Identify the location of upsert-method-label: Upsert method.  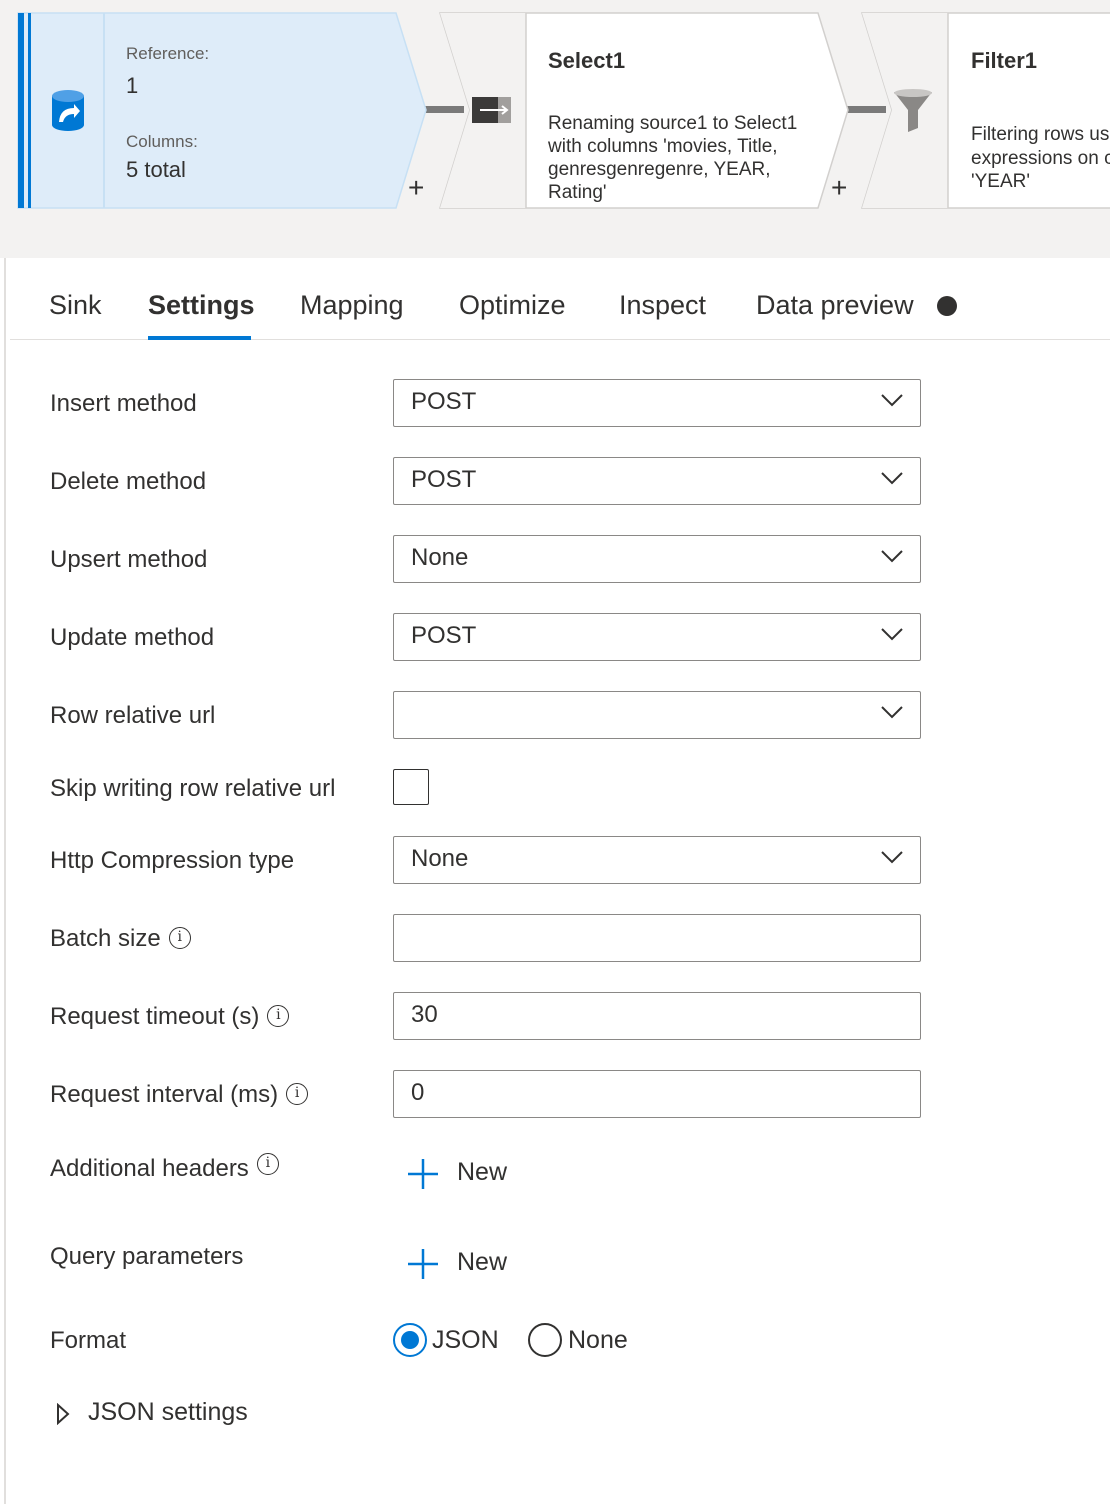
(129, 559).